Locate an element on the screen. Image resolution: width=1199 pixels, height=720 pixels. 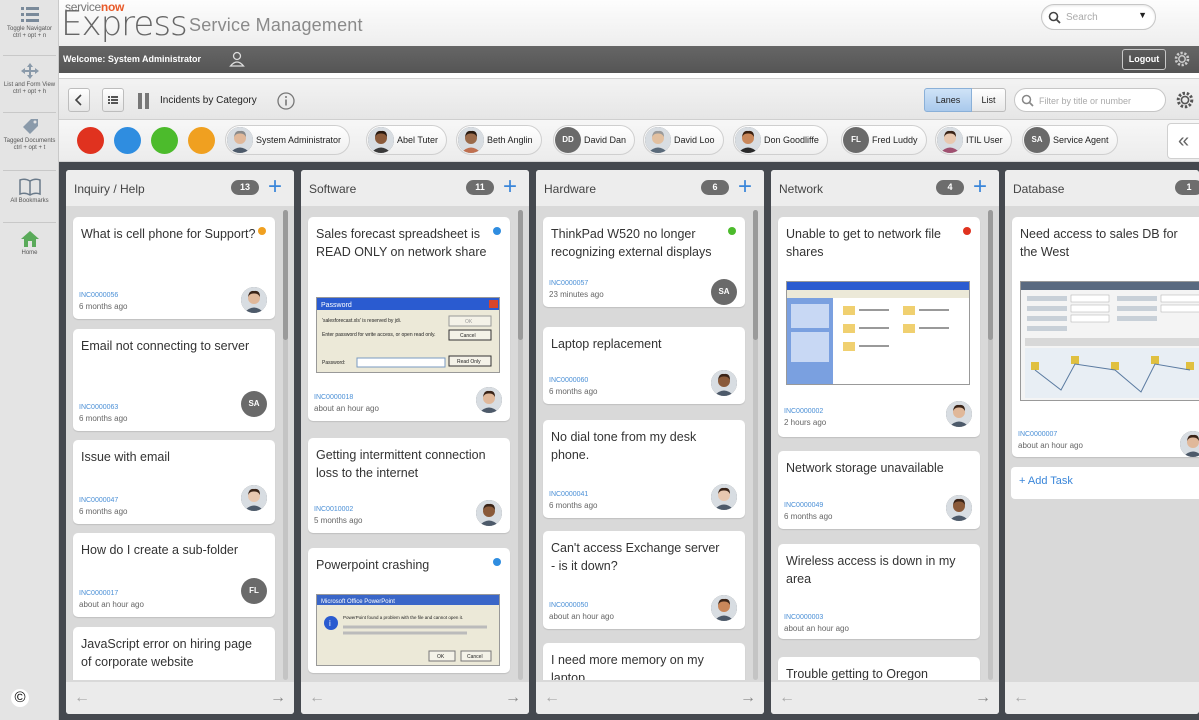
lanes-view-button: Lanes is located at coordinates (948, 100).